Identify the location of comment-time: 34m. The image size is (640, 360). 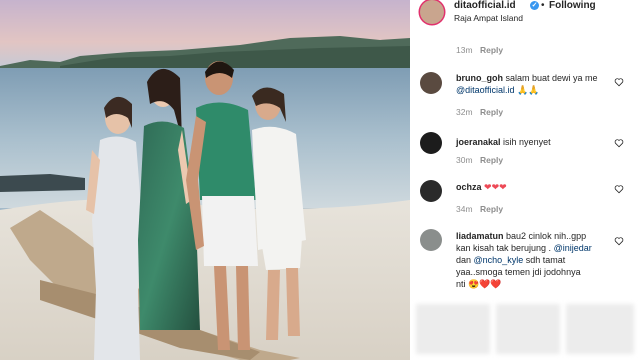
(464, 209).